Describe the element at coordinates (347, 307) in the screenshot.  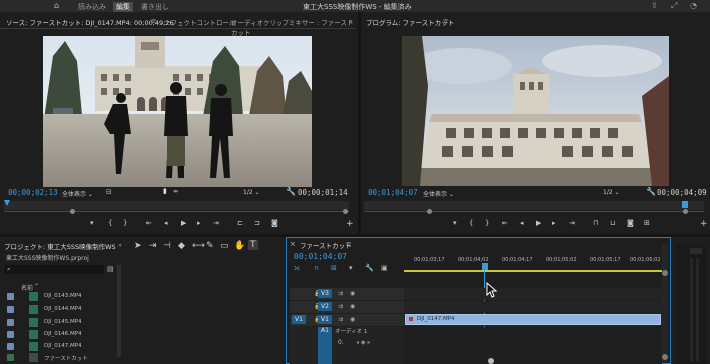
I see `track-header-v2: 🔒 V2 ⇉ ◉` at that location.